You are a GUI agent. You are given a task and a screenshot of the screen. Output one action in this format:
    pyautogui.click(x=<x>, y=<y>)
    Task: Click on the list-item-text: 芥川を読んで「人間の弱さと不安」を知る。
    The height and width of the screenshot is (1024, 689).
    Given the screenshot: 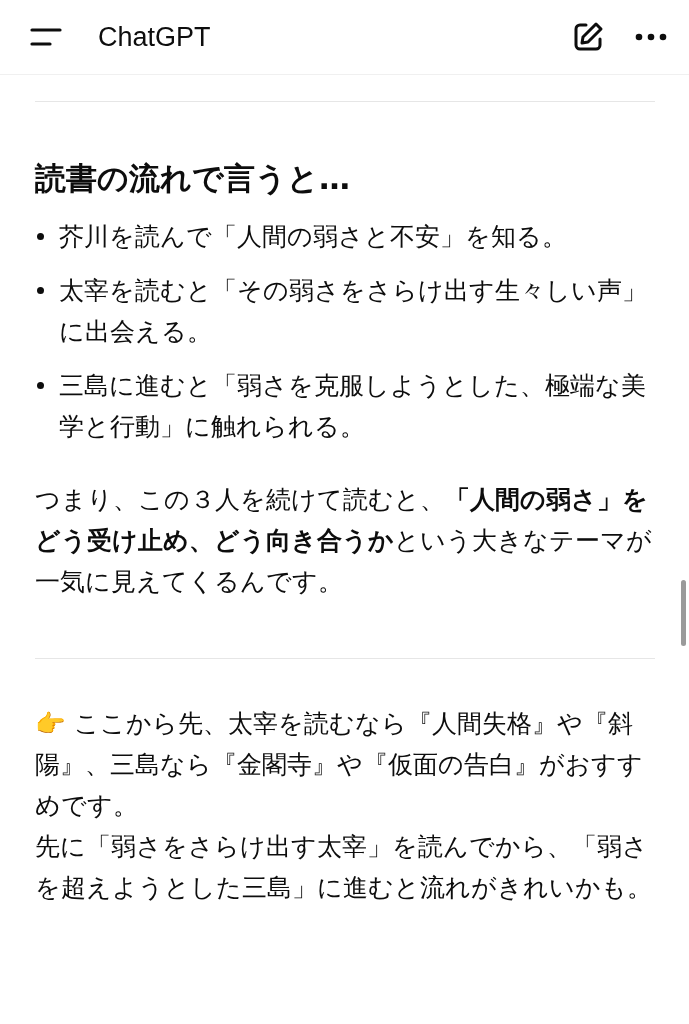 What is the action you would take?
    pyautogui.click(x=313, y=237)
    